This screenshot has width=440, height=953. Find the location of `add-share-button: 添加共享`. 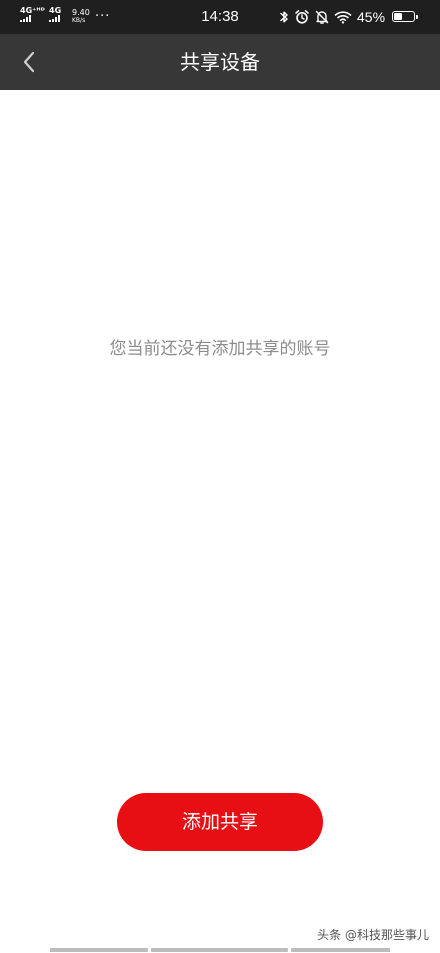

add-share-button: 添加共享 is located at coordinates (220, 822).